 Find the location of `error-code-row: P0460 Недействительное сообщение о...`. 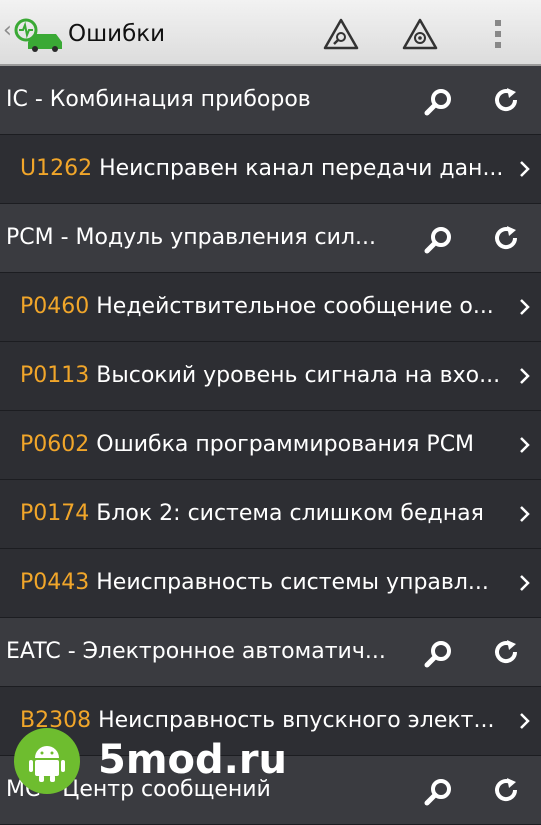

error-code-row: P0460 Недействительное сообщение о... is located at coordinates (270, 307).